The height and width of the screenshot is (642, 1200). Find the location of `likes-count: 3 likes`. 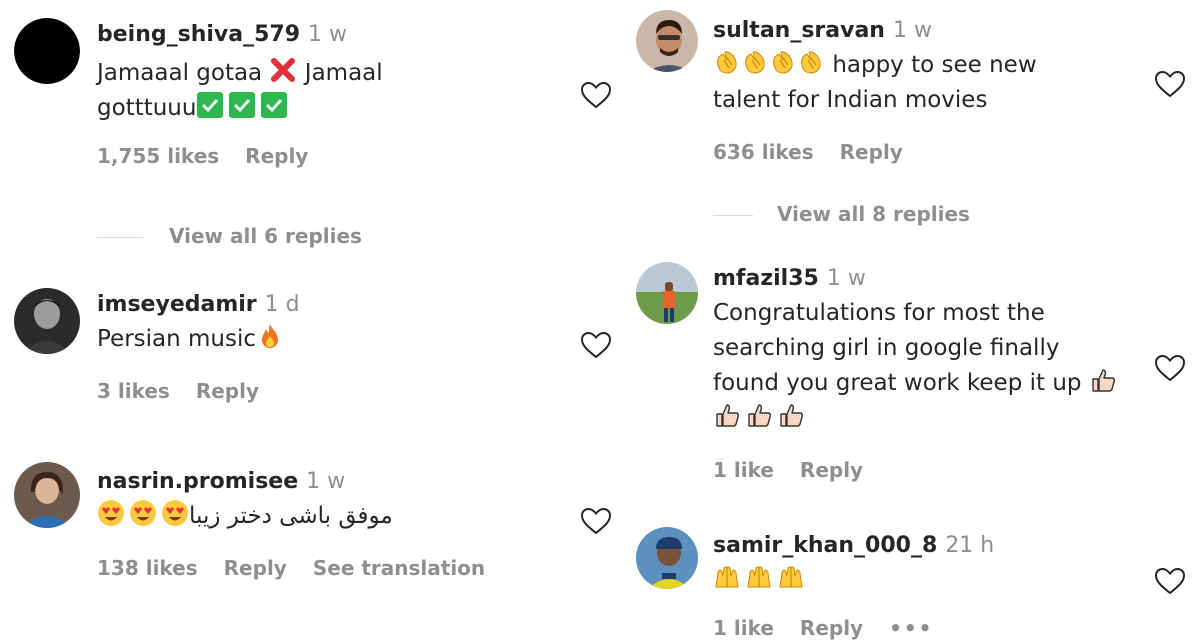

likes-count: 3 likes is located at coordinates (133, 391).